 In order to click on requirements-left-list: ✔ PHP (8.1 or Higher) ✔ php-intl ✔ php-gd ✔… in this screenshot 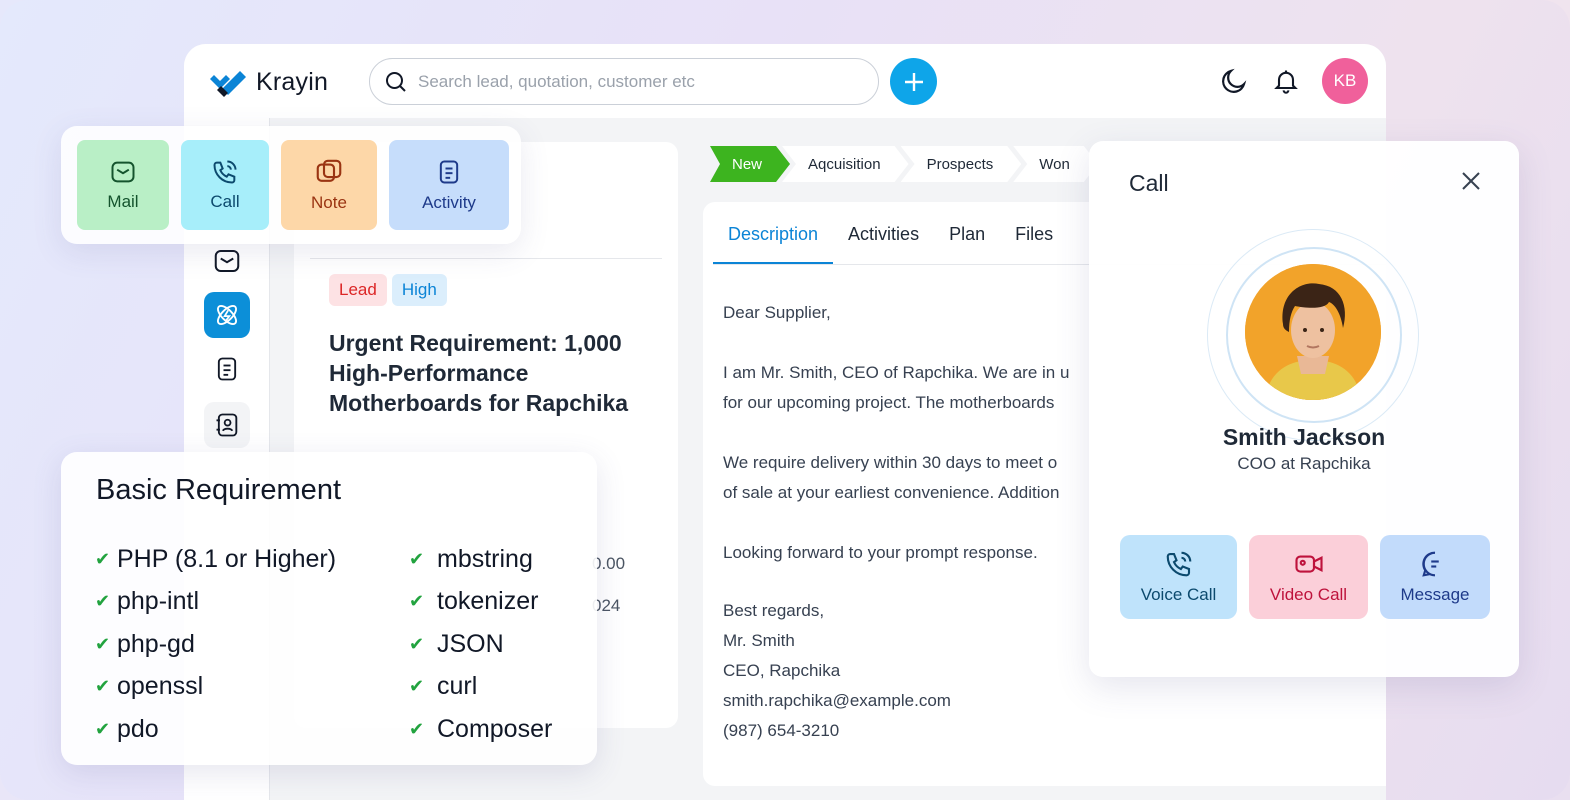, I will do `click(215, 644)`.